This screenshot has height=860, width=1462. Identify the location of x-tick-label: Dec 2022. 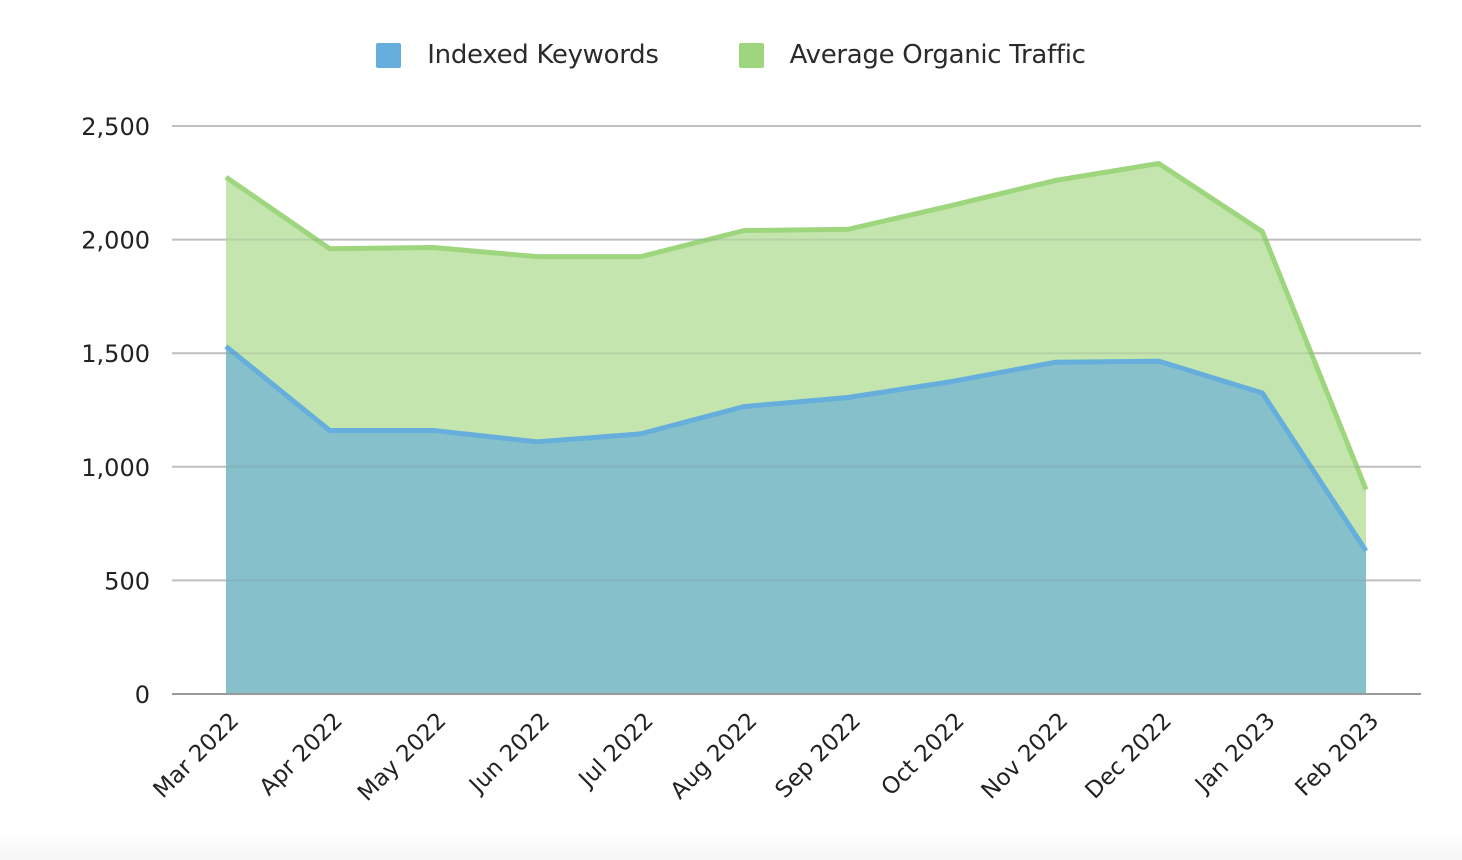
(1129, 756).